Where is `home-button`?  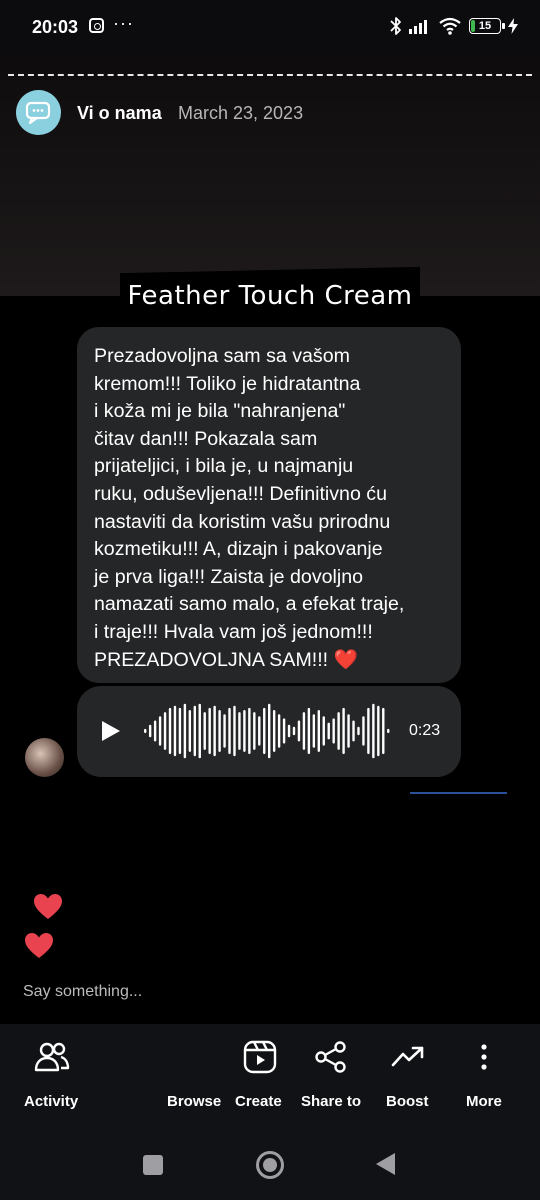
home-button is located at coordinates (270, 1165).